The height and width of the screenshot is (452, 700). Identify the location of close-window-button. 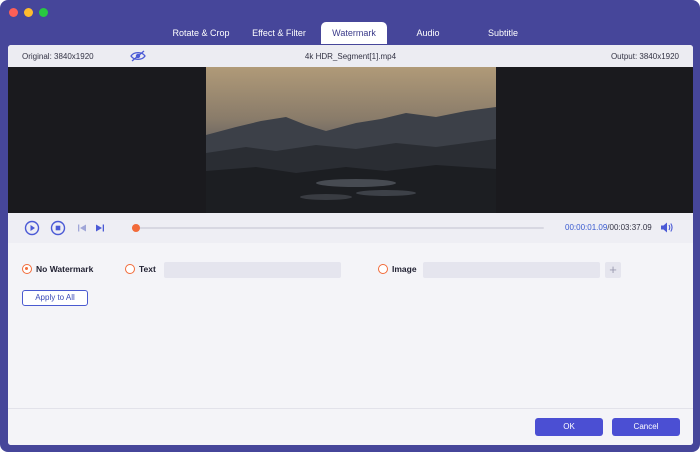
(13, 12).